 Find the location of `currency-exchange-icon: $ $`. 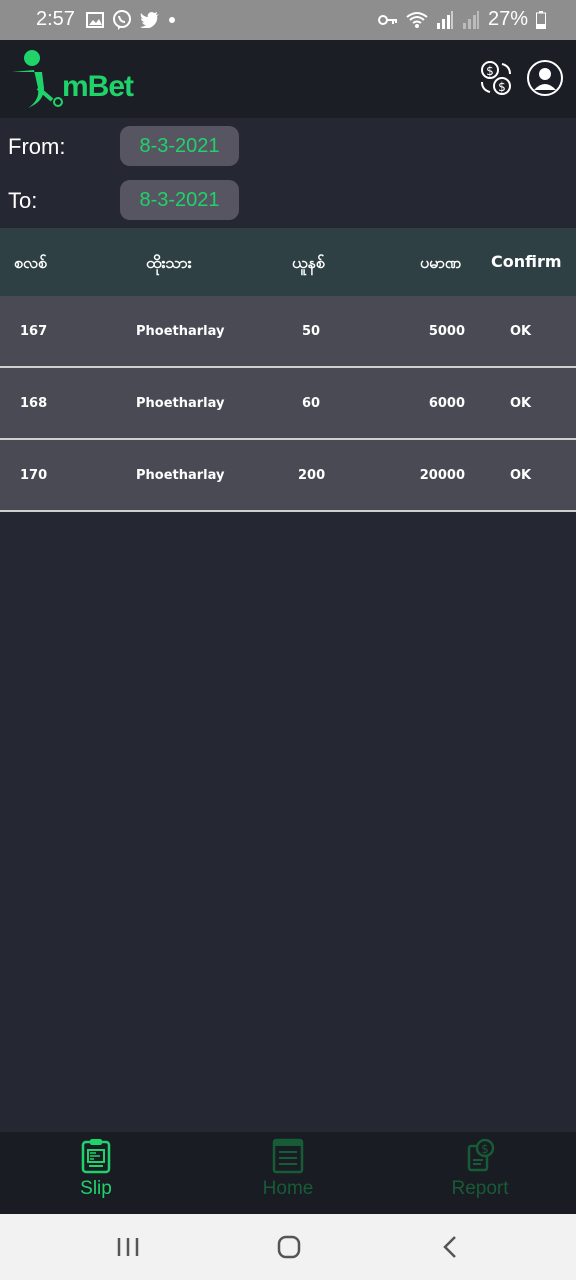

currency-exchange-icon: $ $ is located at coordinates (496, 78).